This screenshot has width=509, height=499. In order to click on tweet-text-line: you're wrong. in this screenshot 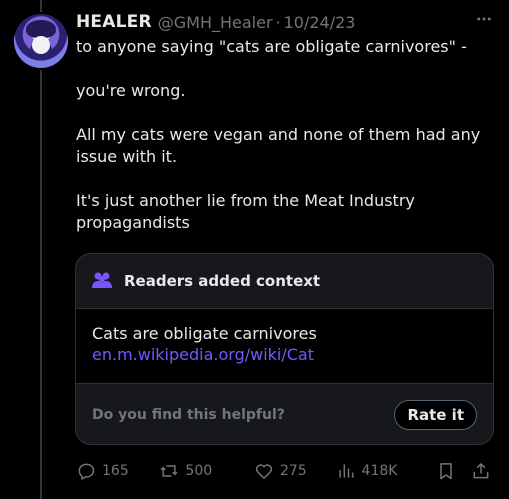, I will do `click(131, 90)`.